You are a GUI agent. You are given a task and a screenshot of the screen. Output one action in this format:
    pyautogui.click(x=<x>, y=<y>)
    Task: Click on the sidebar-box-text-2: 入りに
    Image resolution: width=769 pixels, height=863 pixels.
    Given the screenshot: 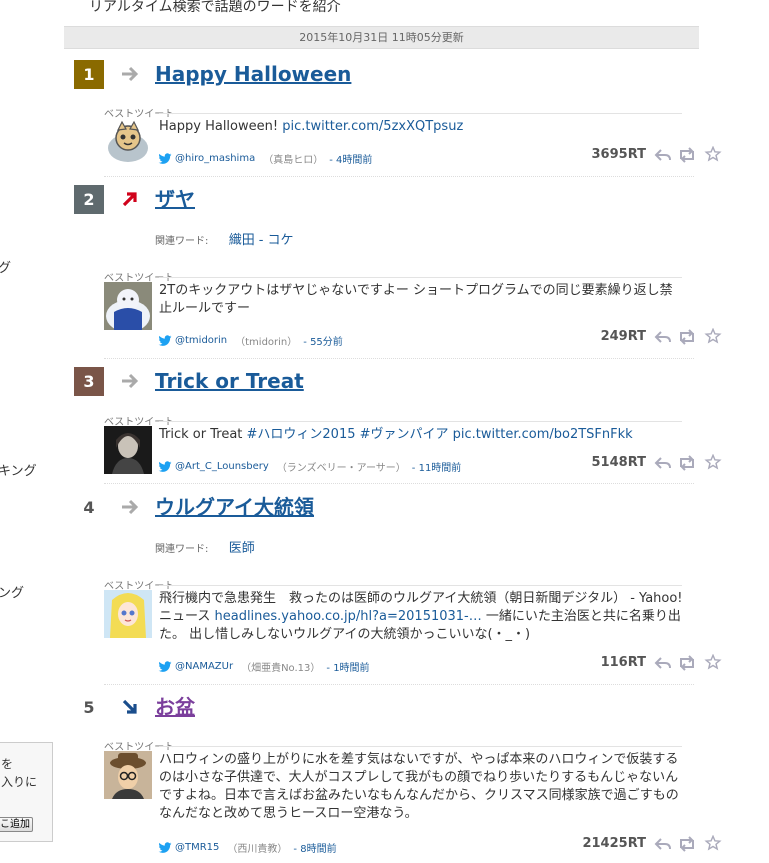 What is the action you would take?
    pyautogui.click(x=19, y=782)
    